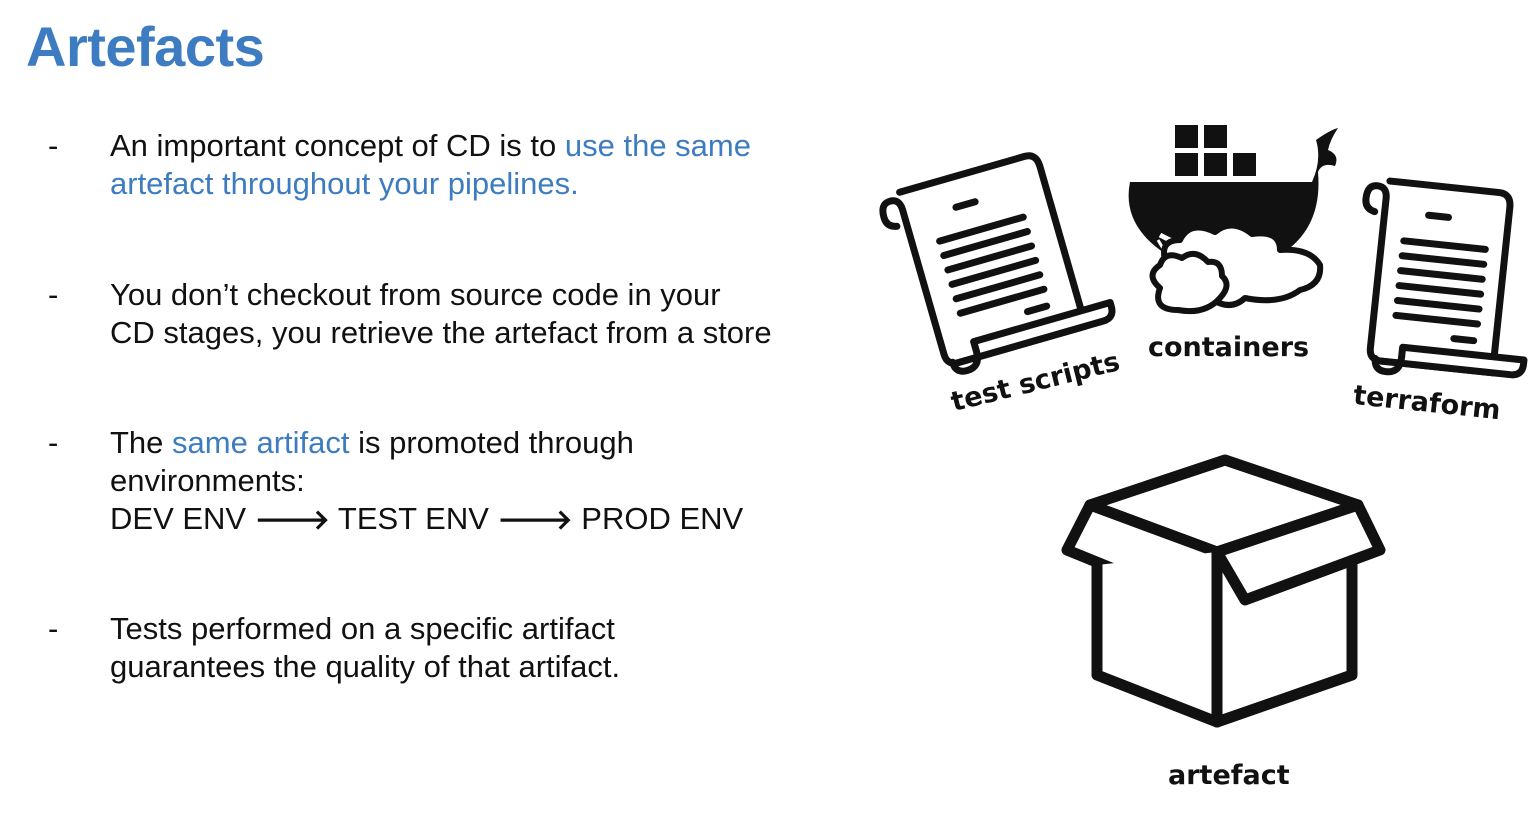 Image resolution: width=1532 pixels, height=818 pixels. I want to click on artefact-label: artefact, so click(1229, 775).